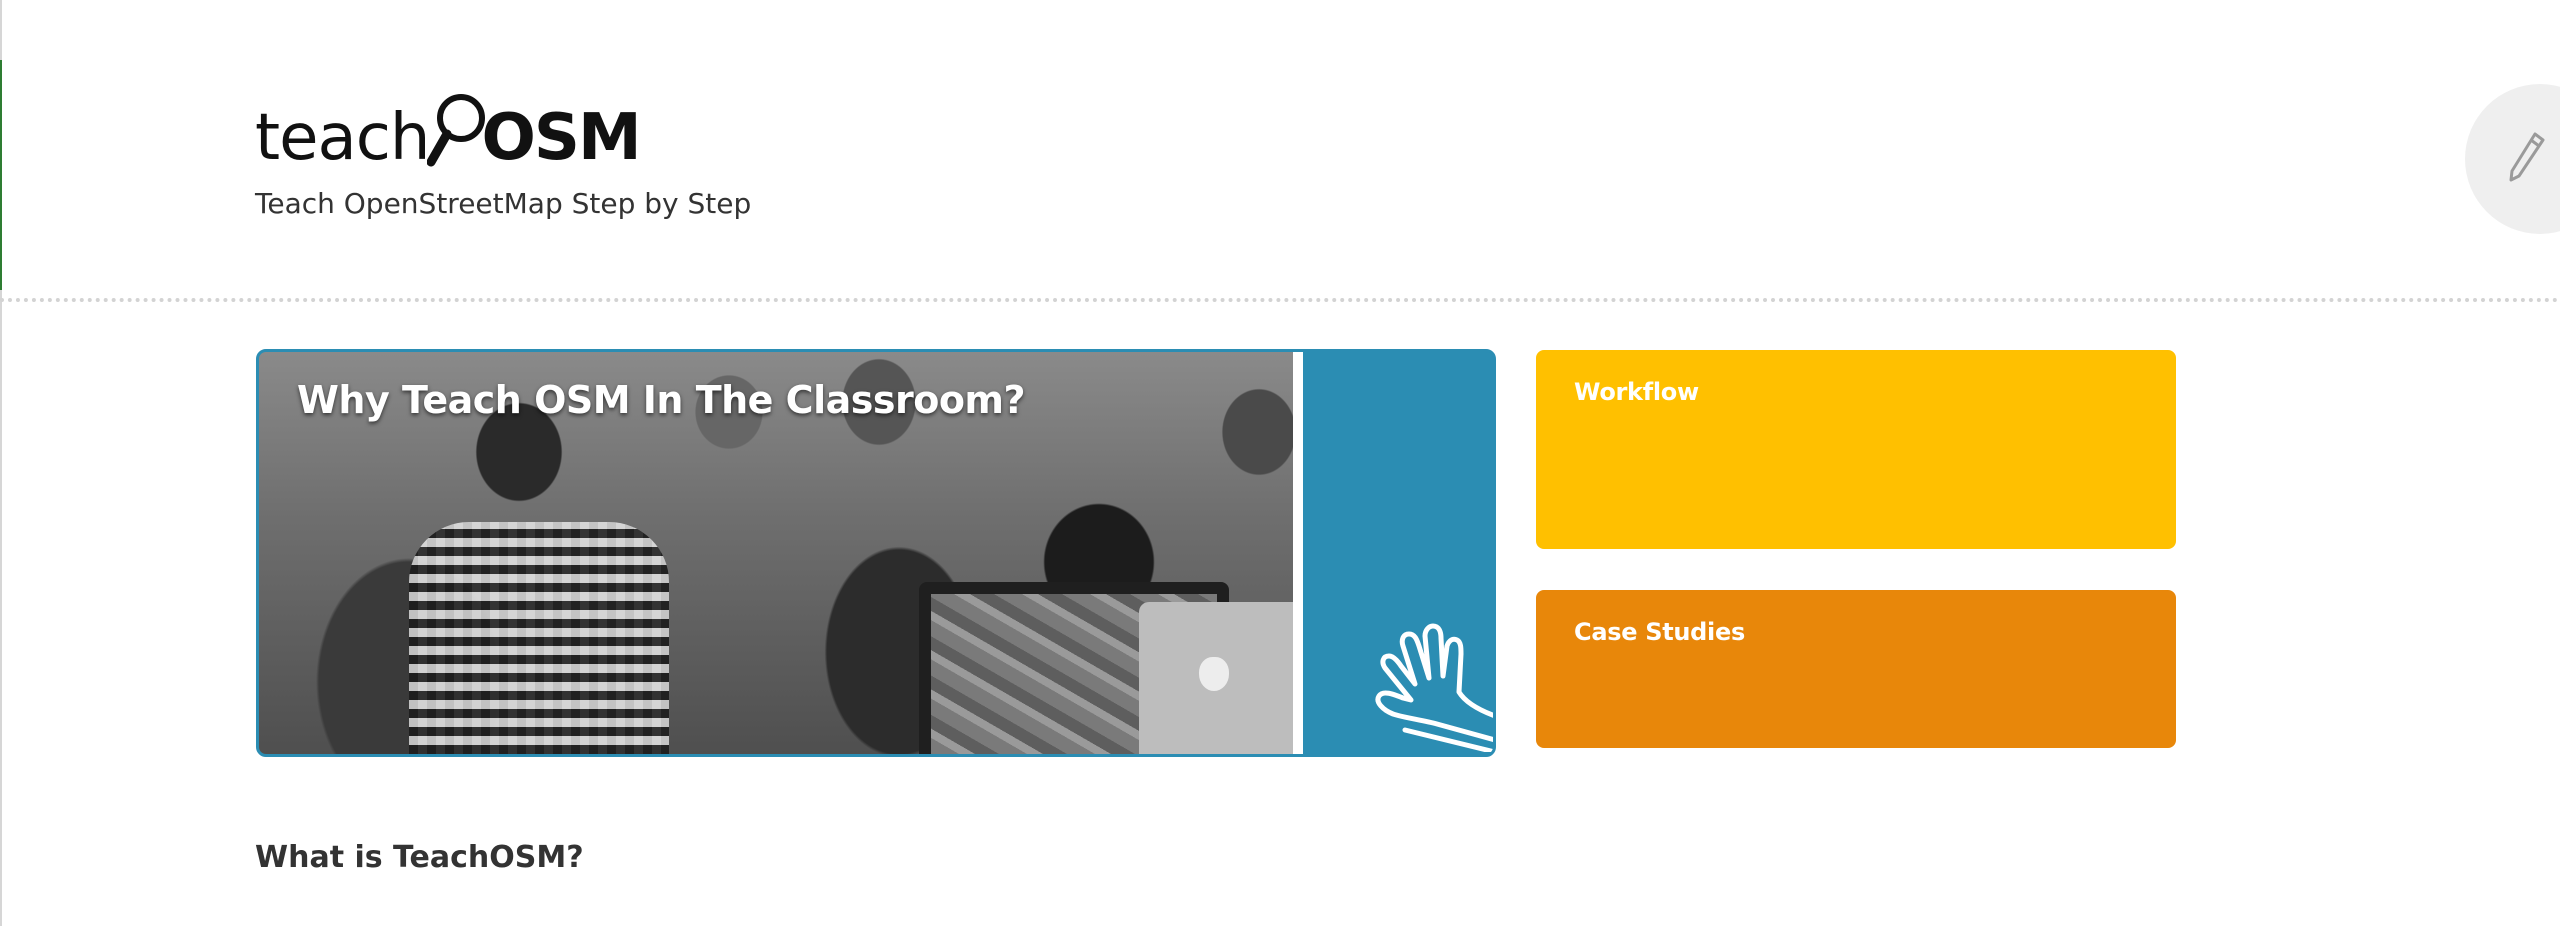  Describe the element at coordinates (1, 175) in the screenshot. I see `window-edge-accent` at that location.